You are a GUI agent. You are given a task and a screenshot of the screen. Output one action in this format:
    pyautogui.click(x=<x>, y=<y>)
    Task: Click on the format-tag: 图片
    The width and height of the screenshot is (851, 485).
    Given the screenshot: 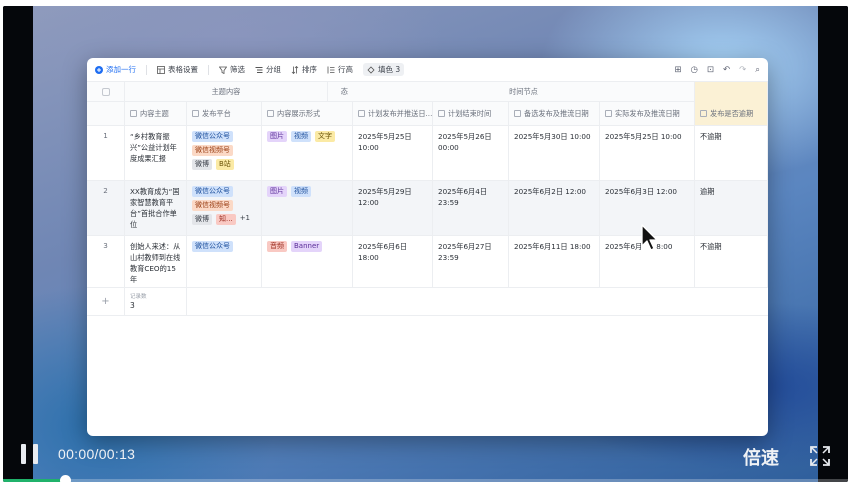 What is the action you would take?
    pyautogui.click(x=277, y=191)
    